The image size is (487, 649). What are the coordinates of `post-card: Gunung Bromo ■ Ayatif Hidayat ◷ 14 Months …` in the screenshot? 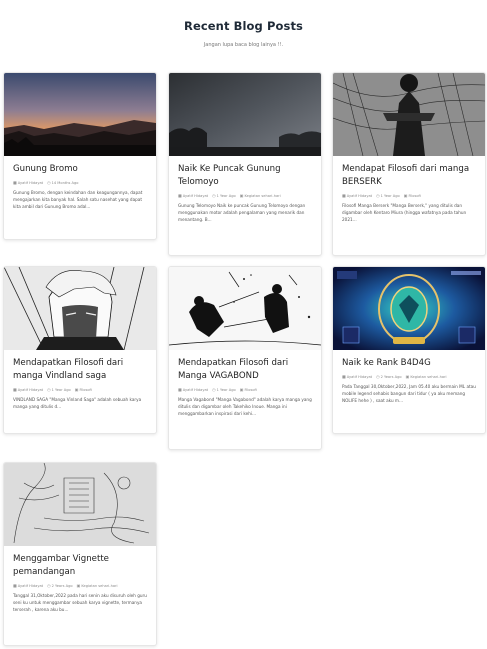 It's located at (80, 156).